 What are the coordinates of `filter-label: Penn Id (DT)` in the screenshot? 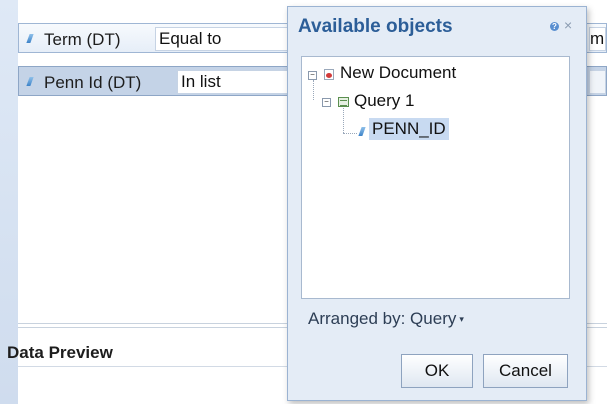 It's located at (93, 82).